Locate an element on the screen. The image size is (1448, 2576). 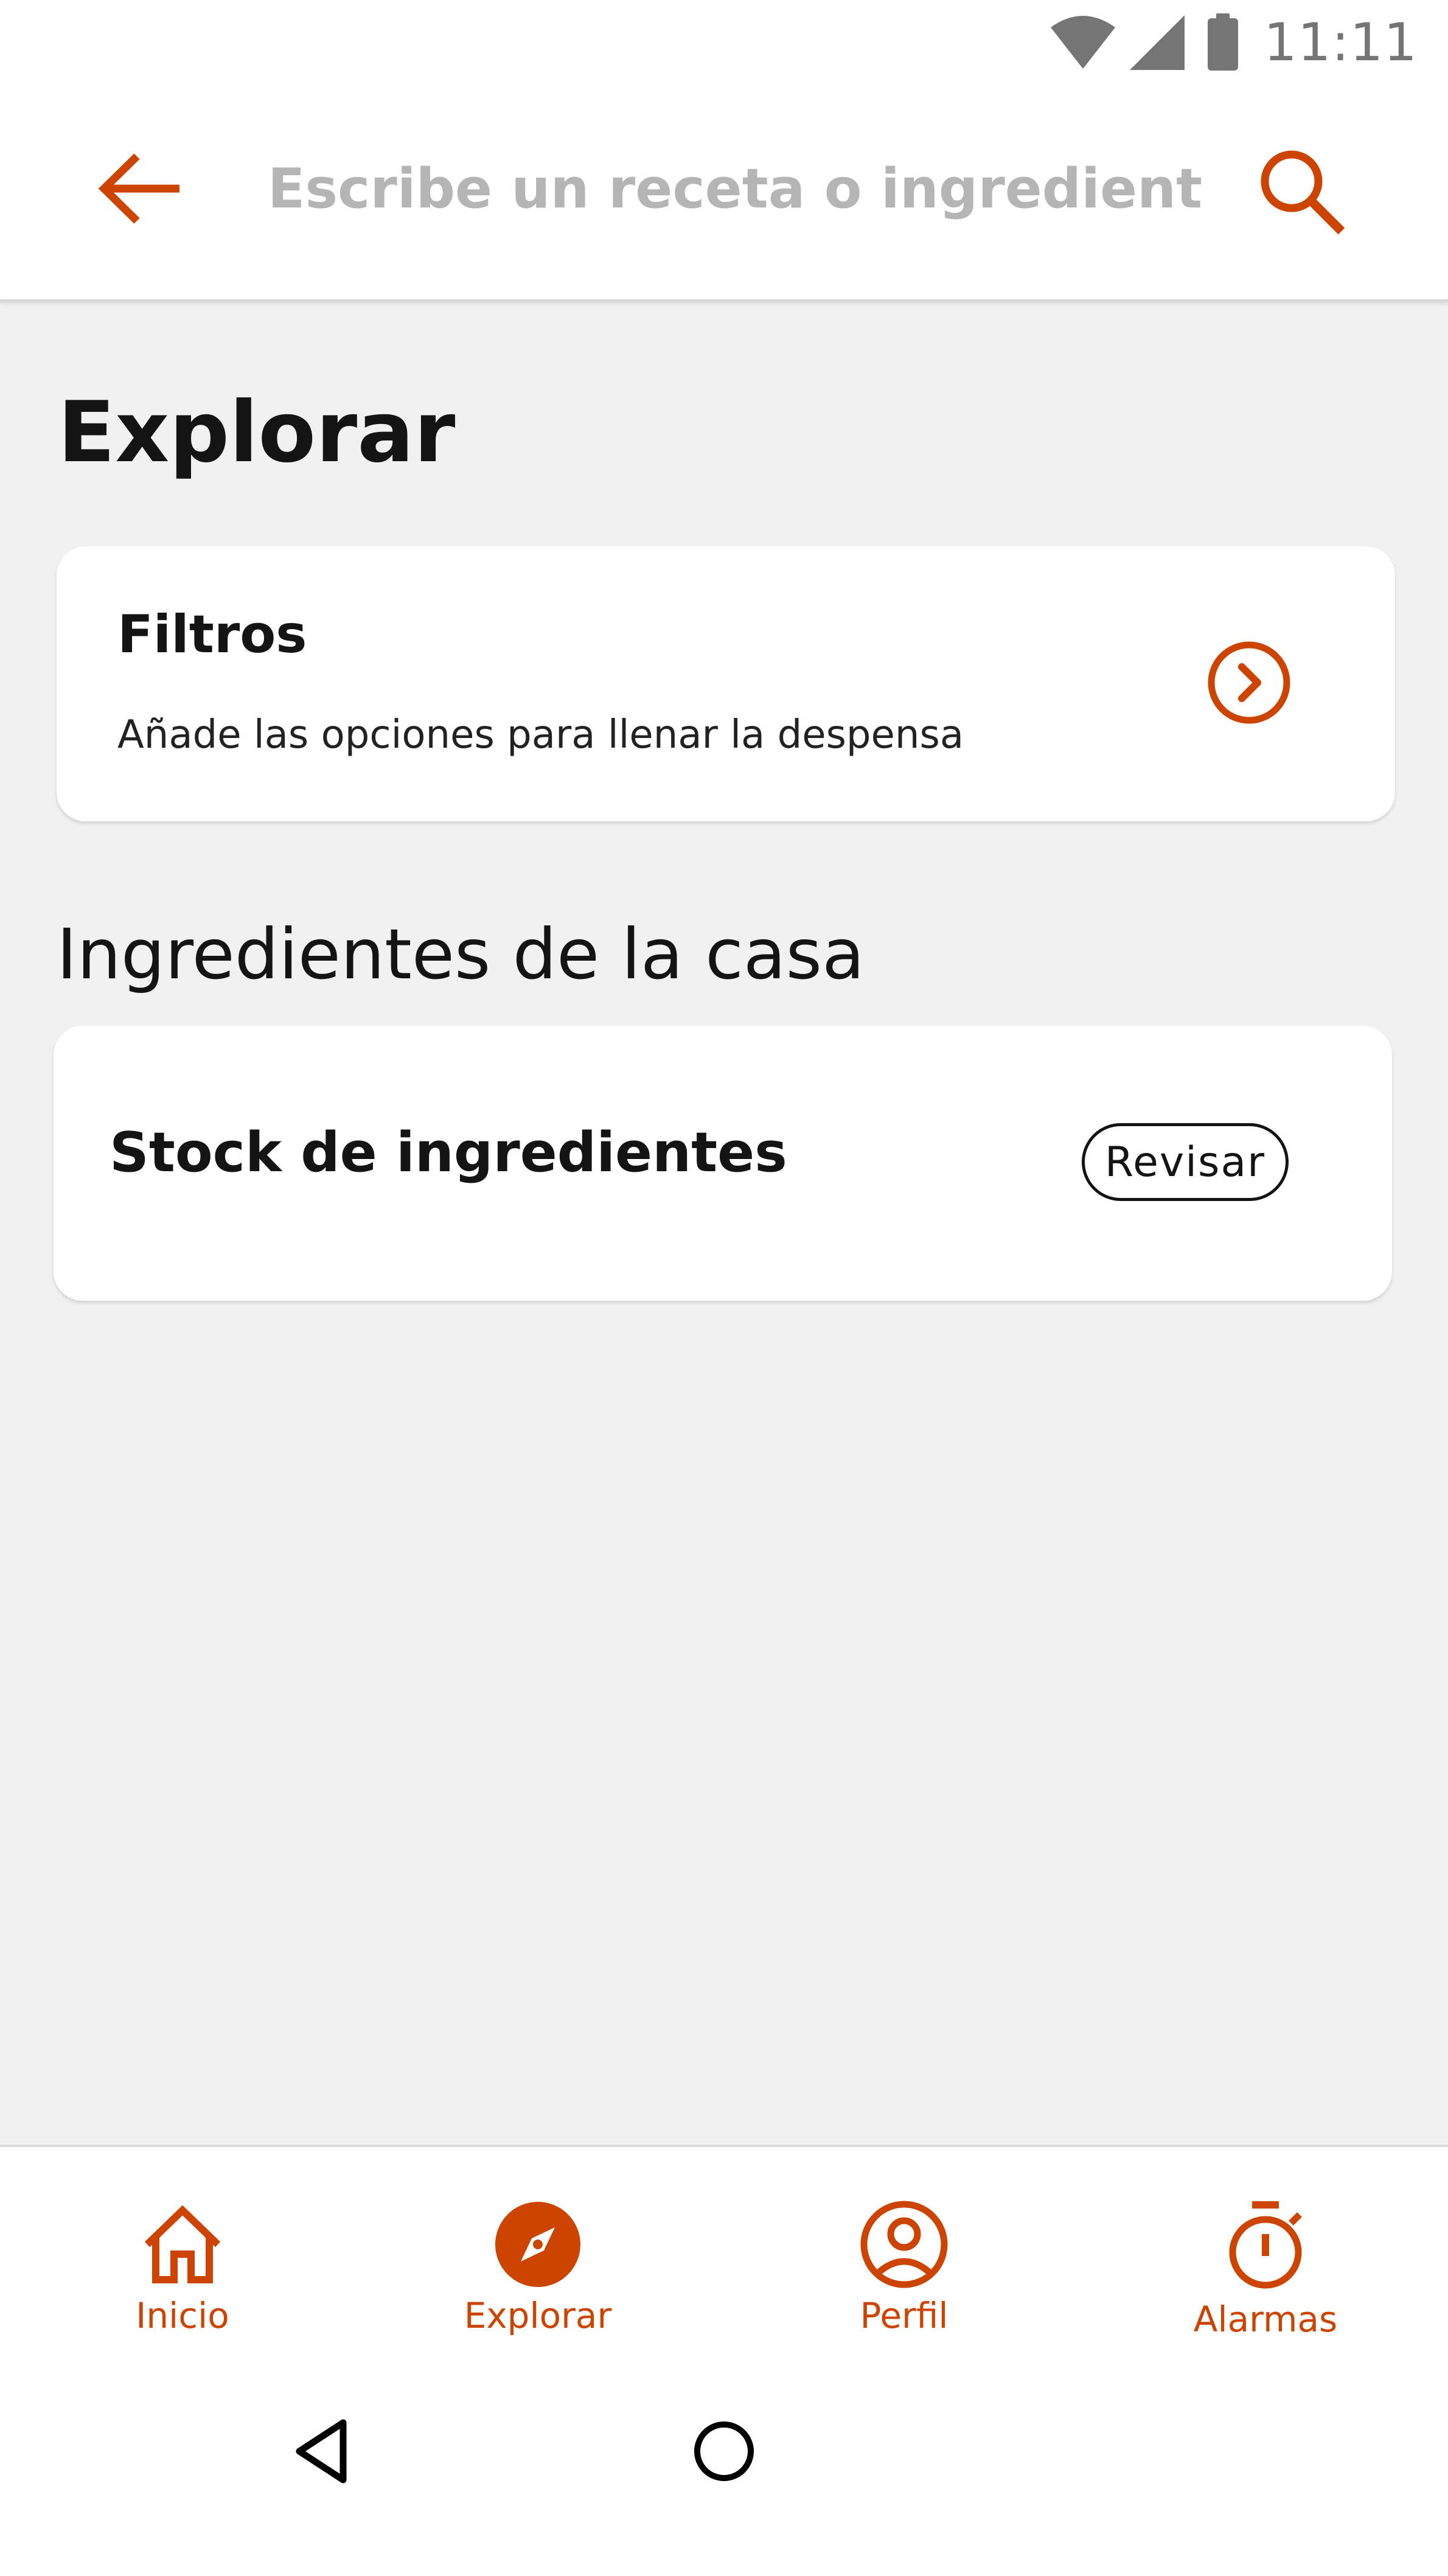
bottom-nav: Inicio Explorar Perfil Alarmas is located at coordinates (724, 2263).